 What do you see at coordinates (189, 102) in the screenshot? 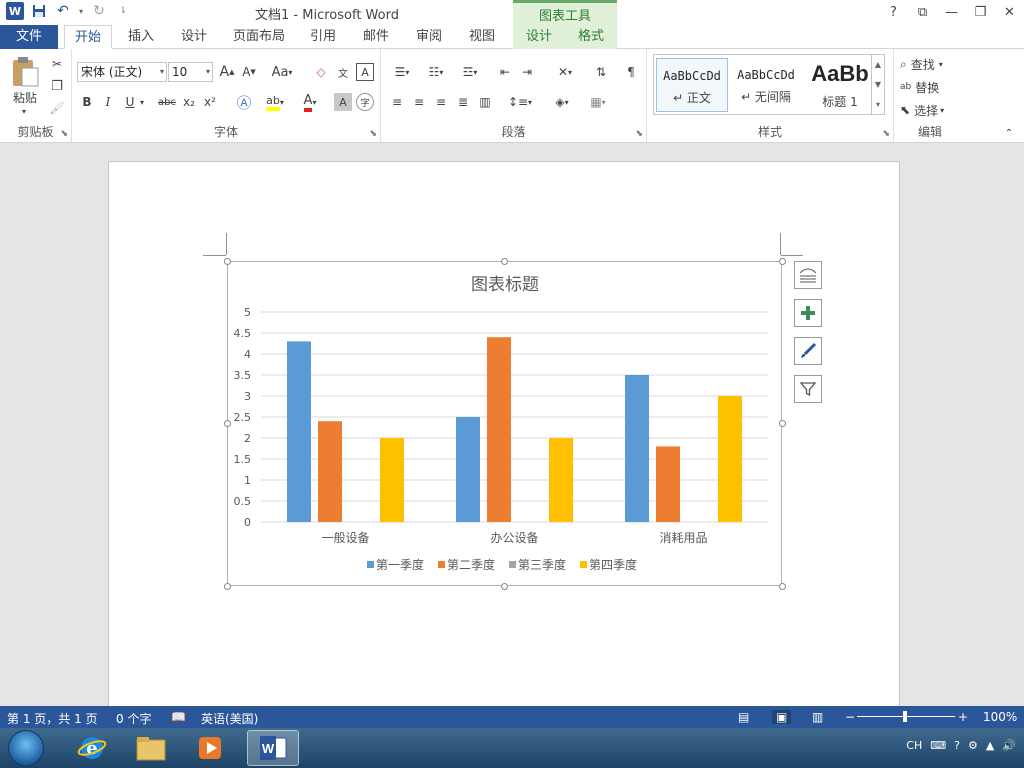
I see `subscript-button: x₂` at bounding box center [189, 102].